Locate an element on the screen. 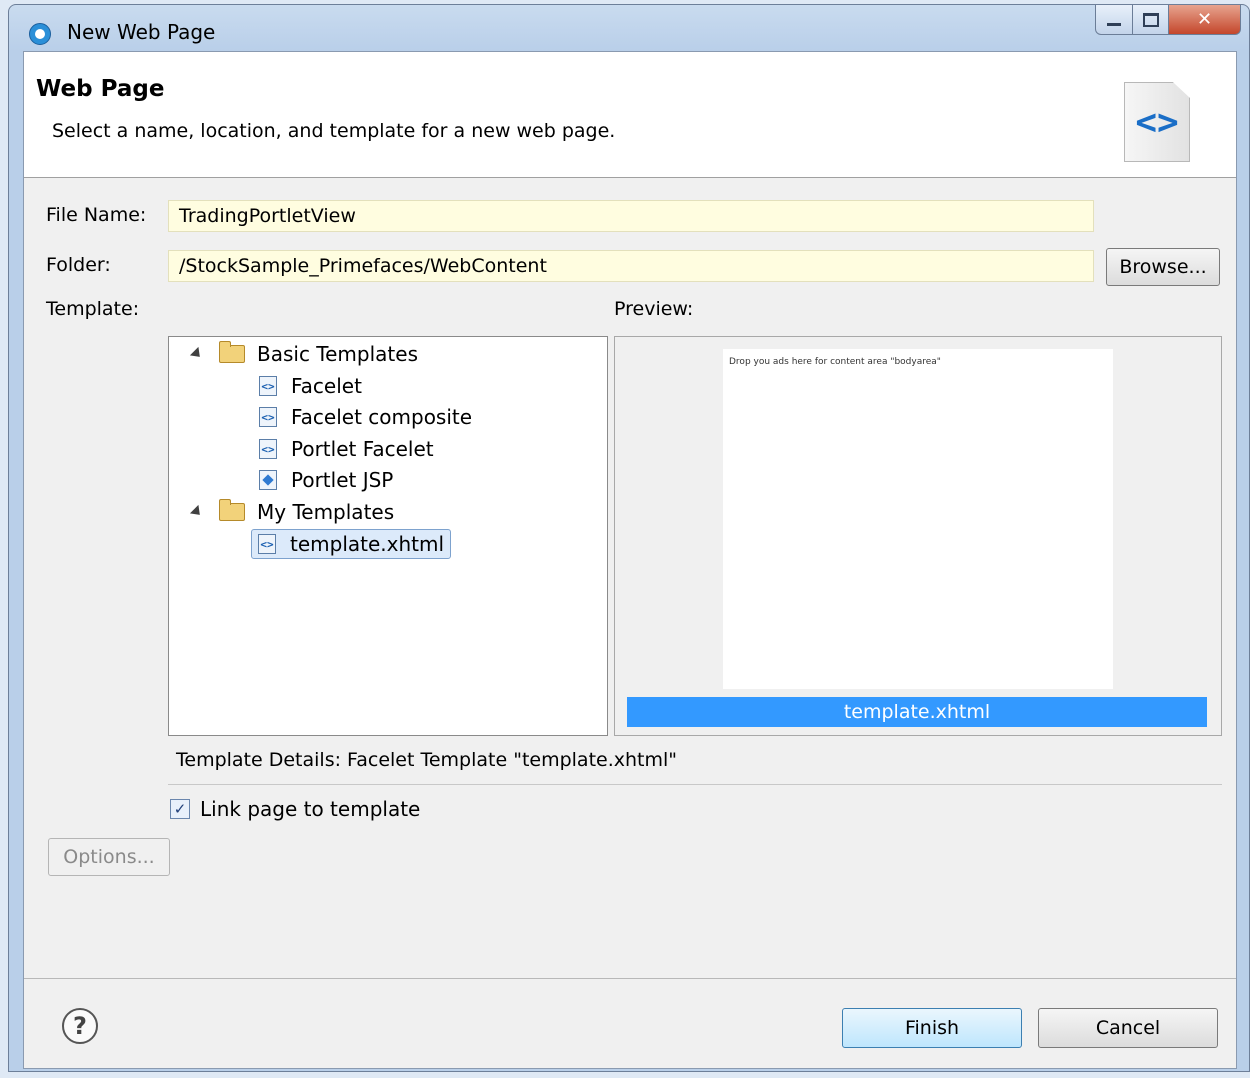 This screenshot has width=1250, height=1078. tree-item-facelet: <> Facelet is located at coordinates (310, 386).